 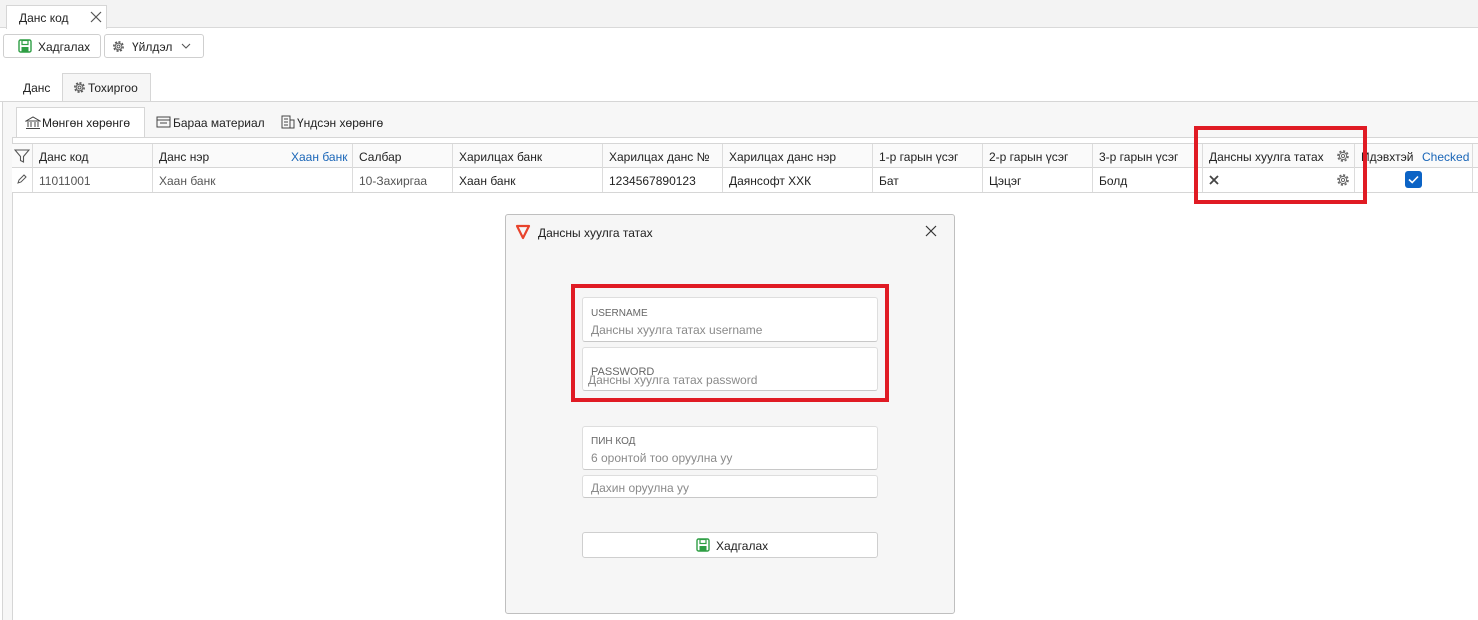 I want to click on pin-repeat-placeholder: Дахин оруулна уу, so click(x=640, y=488).